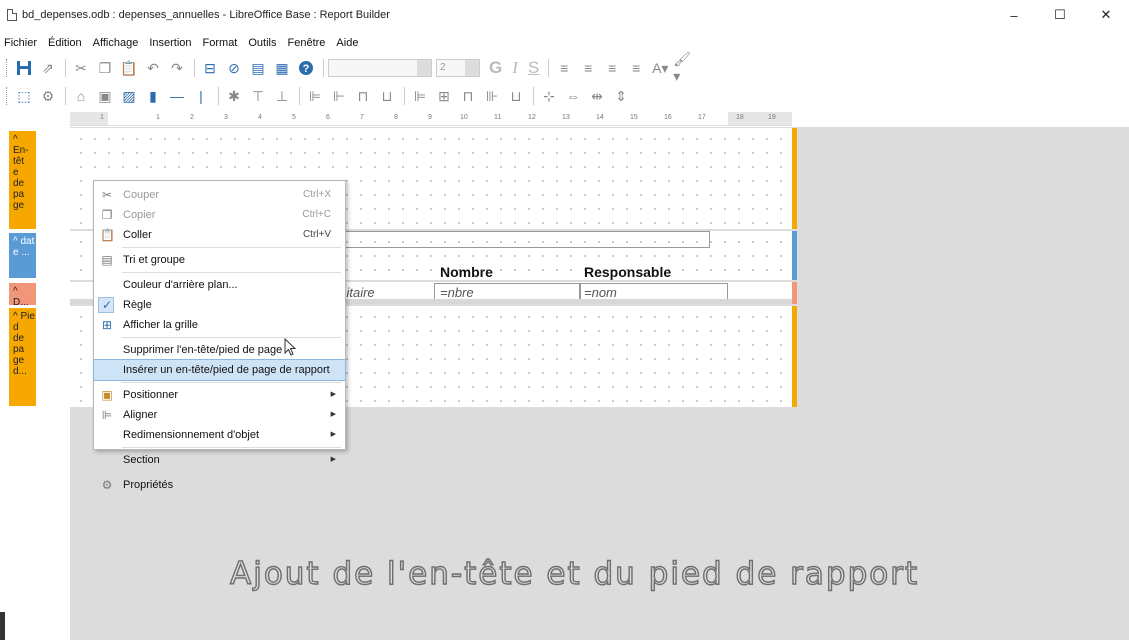 Image resolution: width=1129 pixels, height=640 pixels. I want to click on menu-item-sort-group: ▤ Tri et groupe, so click(219, 260).